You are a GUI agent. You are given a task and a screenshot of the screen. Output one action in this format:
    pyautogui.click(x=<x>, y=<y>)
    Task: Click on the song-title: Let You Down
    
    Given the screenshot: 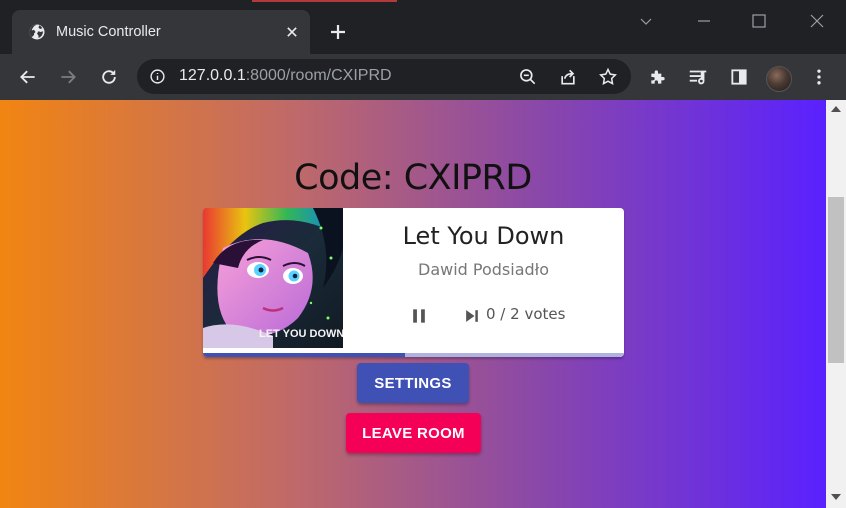 What is the action you would take?
    pyautogui.click(x=483, y=236)
    